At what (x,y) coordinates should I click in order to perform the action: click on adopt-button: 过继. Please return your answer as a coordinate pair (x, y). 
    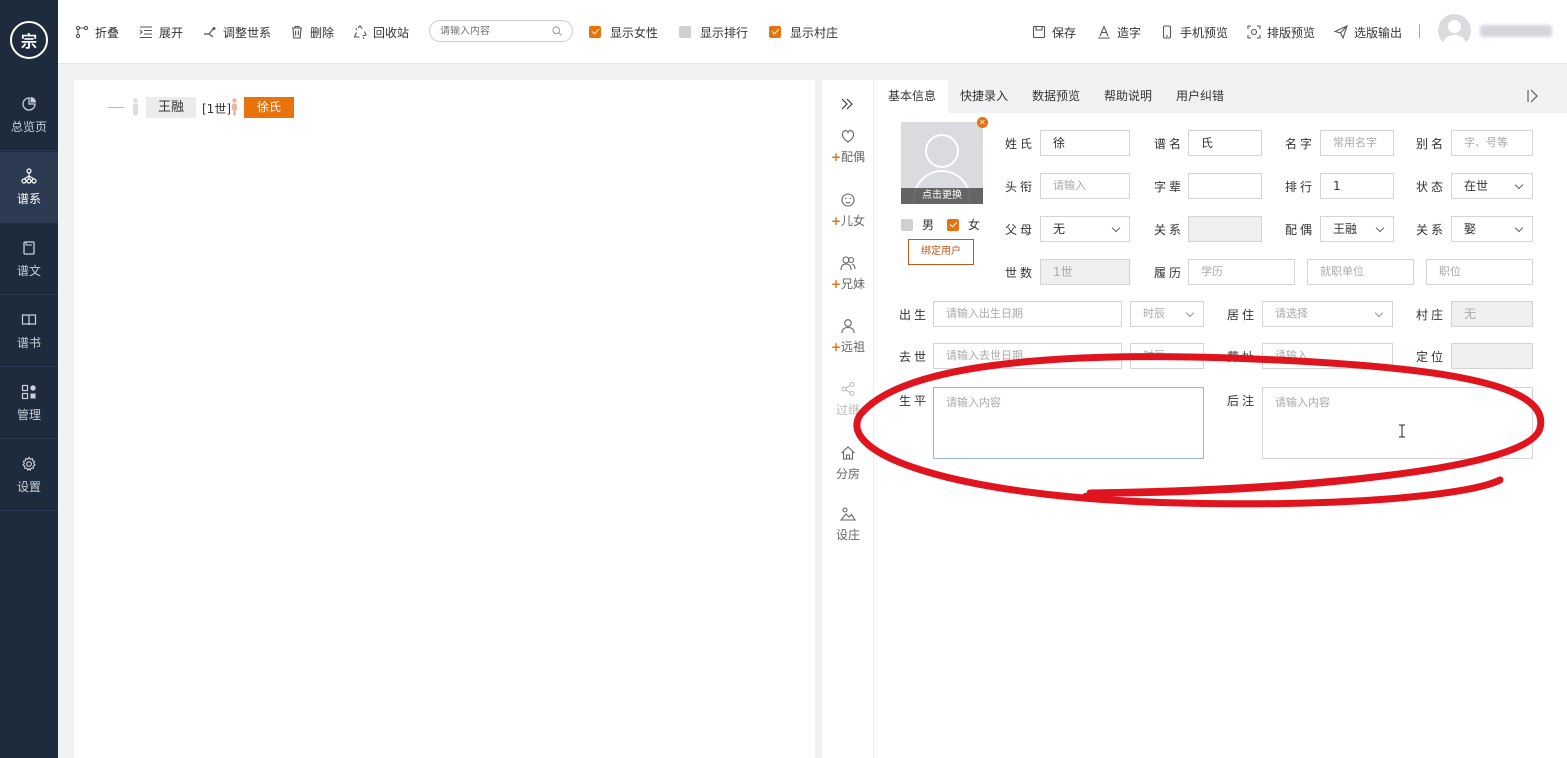
    Looking at the image, I should click on (848, 399).